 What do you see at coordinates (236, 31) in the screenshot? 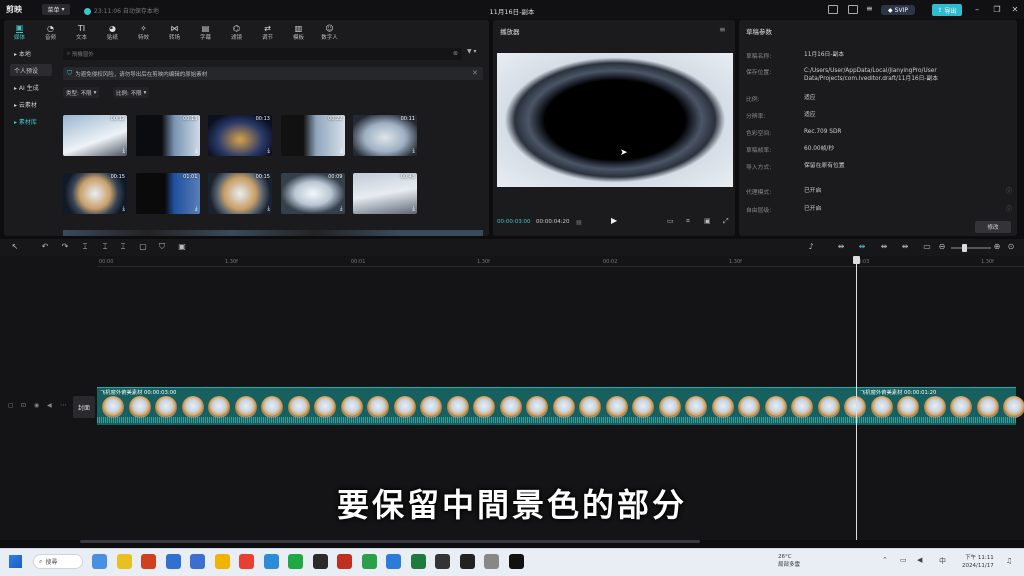
I see `tab-7: ⌬ 滤镜` at bounding box center [236, 31].